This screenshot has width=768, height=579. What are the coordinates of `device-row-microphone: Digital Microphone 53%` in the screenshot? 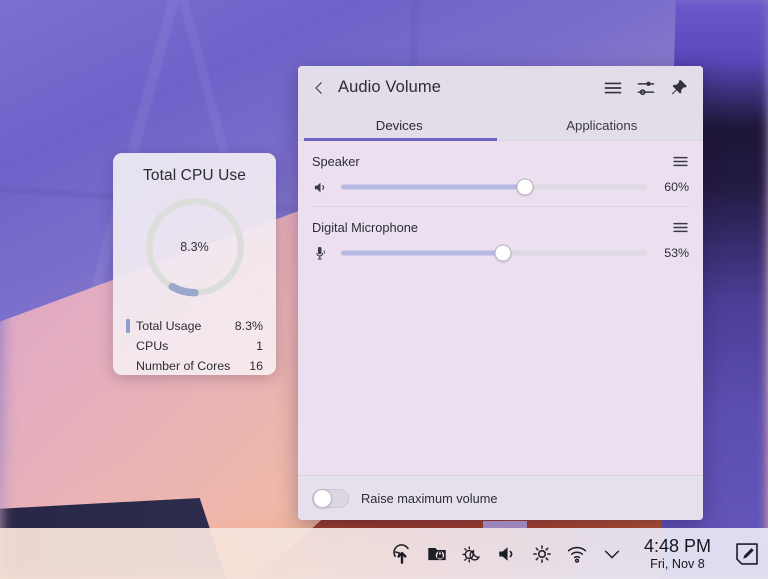 It's located at (500, 239).